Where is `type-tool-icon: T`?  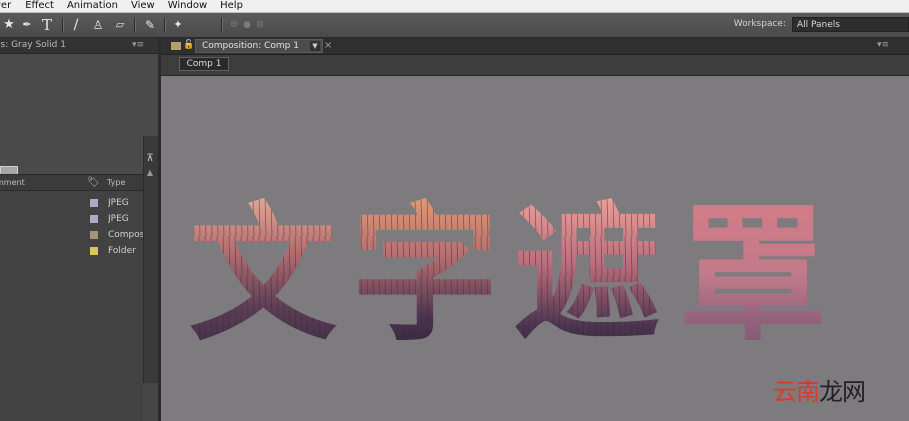
type-tool-icon: T is located at coordinates (47, 25).